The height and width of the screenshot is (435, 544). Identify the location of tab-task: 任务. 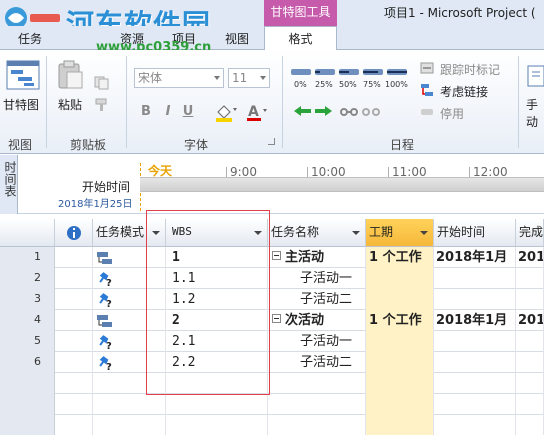
(30, 38).